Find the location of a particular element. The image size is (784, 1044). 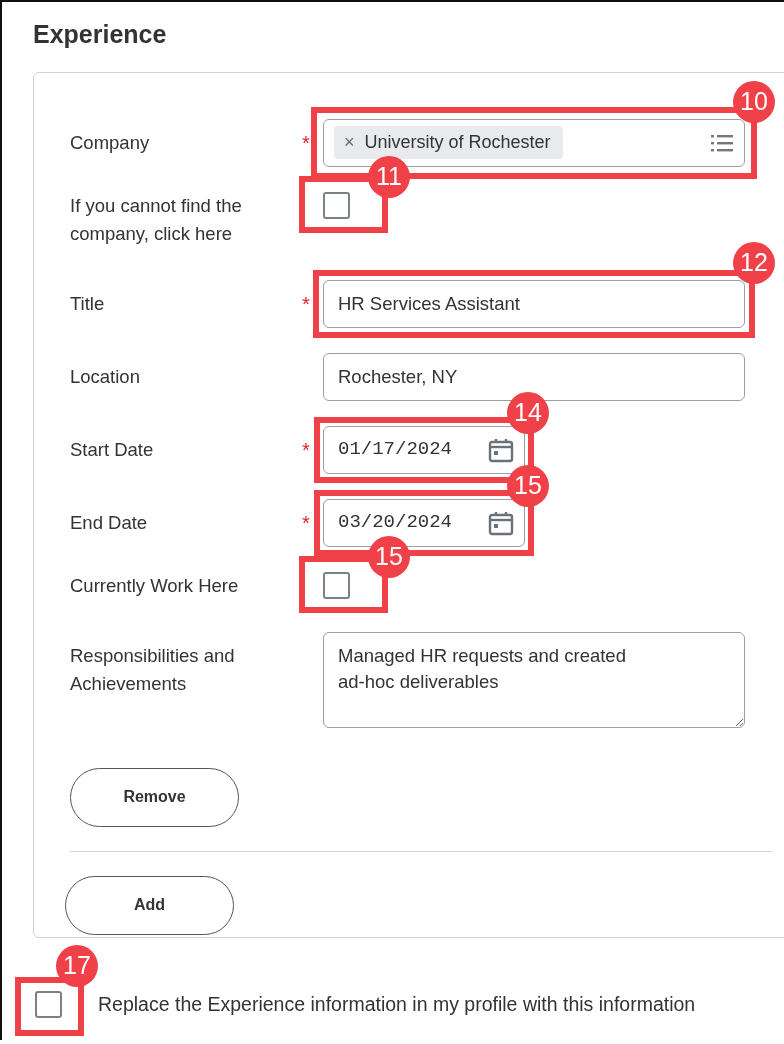

date-value: 01/17/2024 is located at coordinates (395, 450).